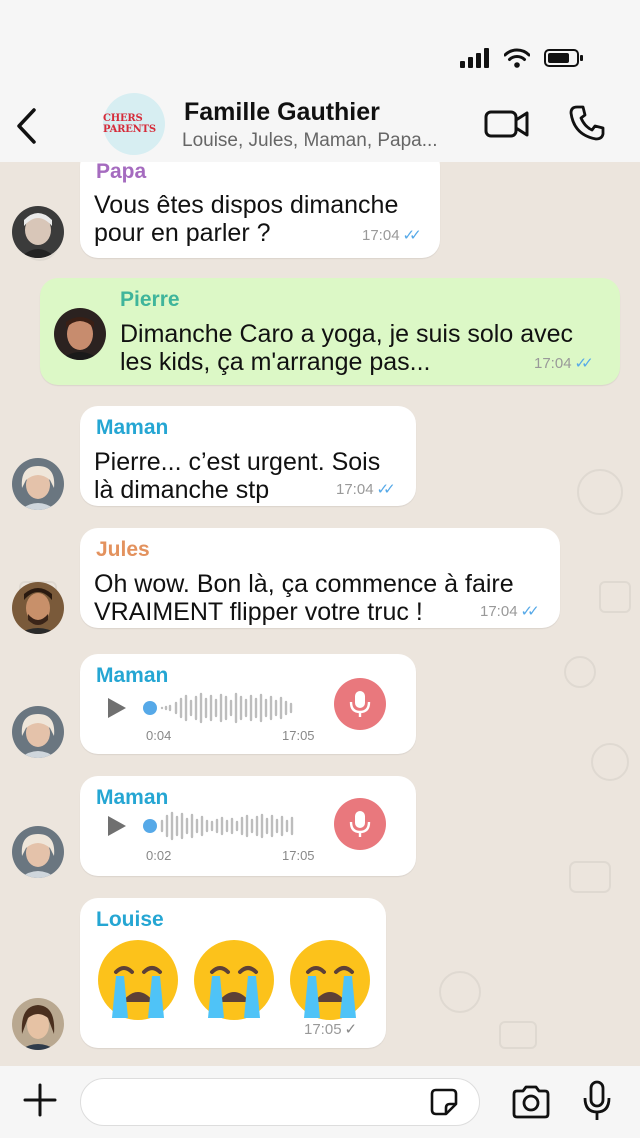 This screenshot has width=640, height=1138. I want to click on video-icon, so click(507, 124).